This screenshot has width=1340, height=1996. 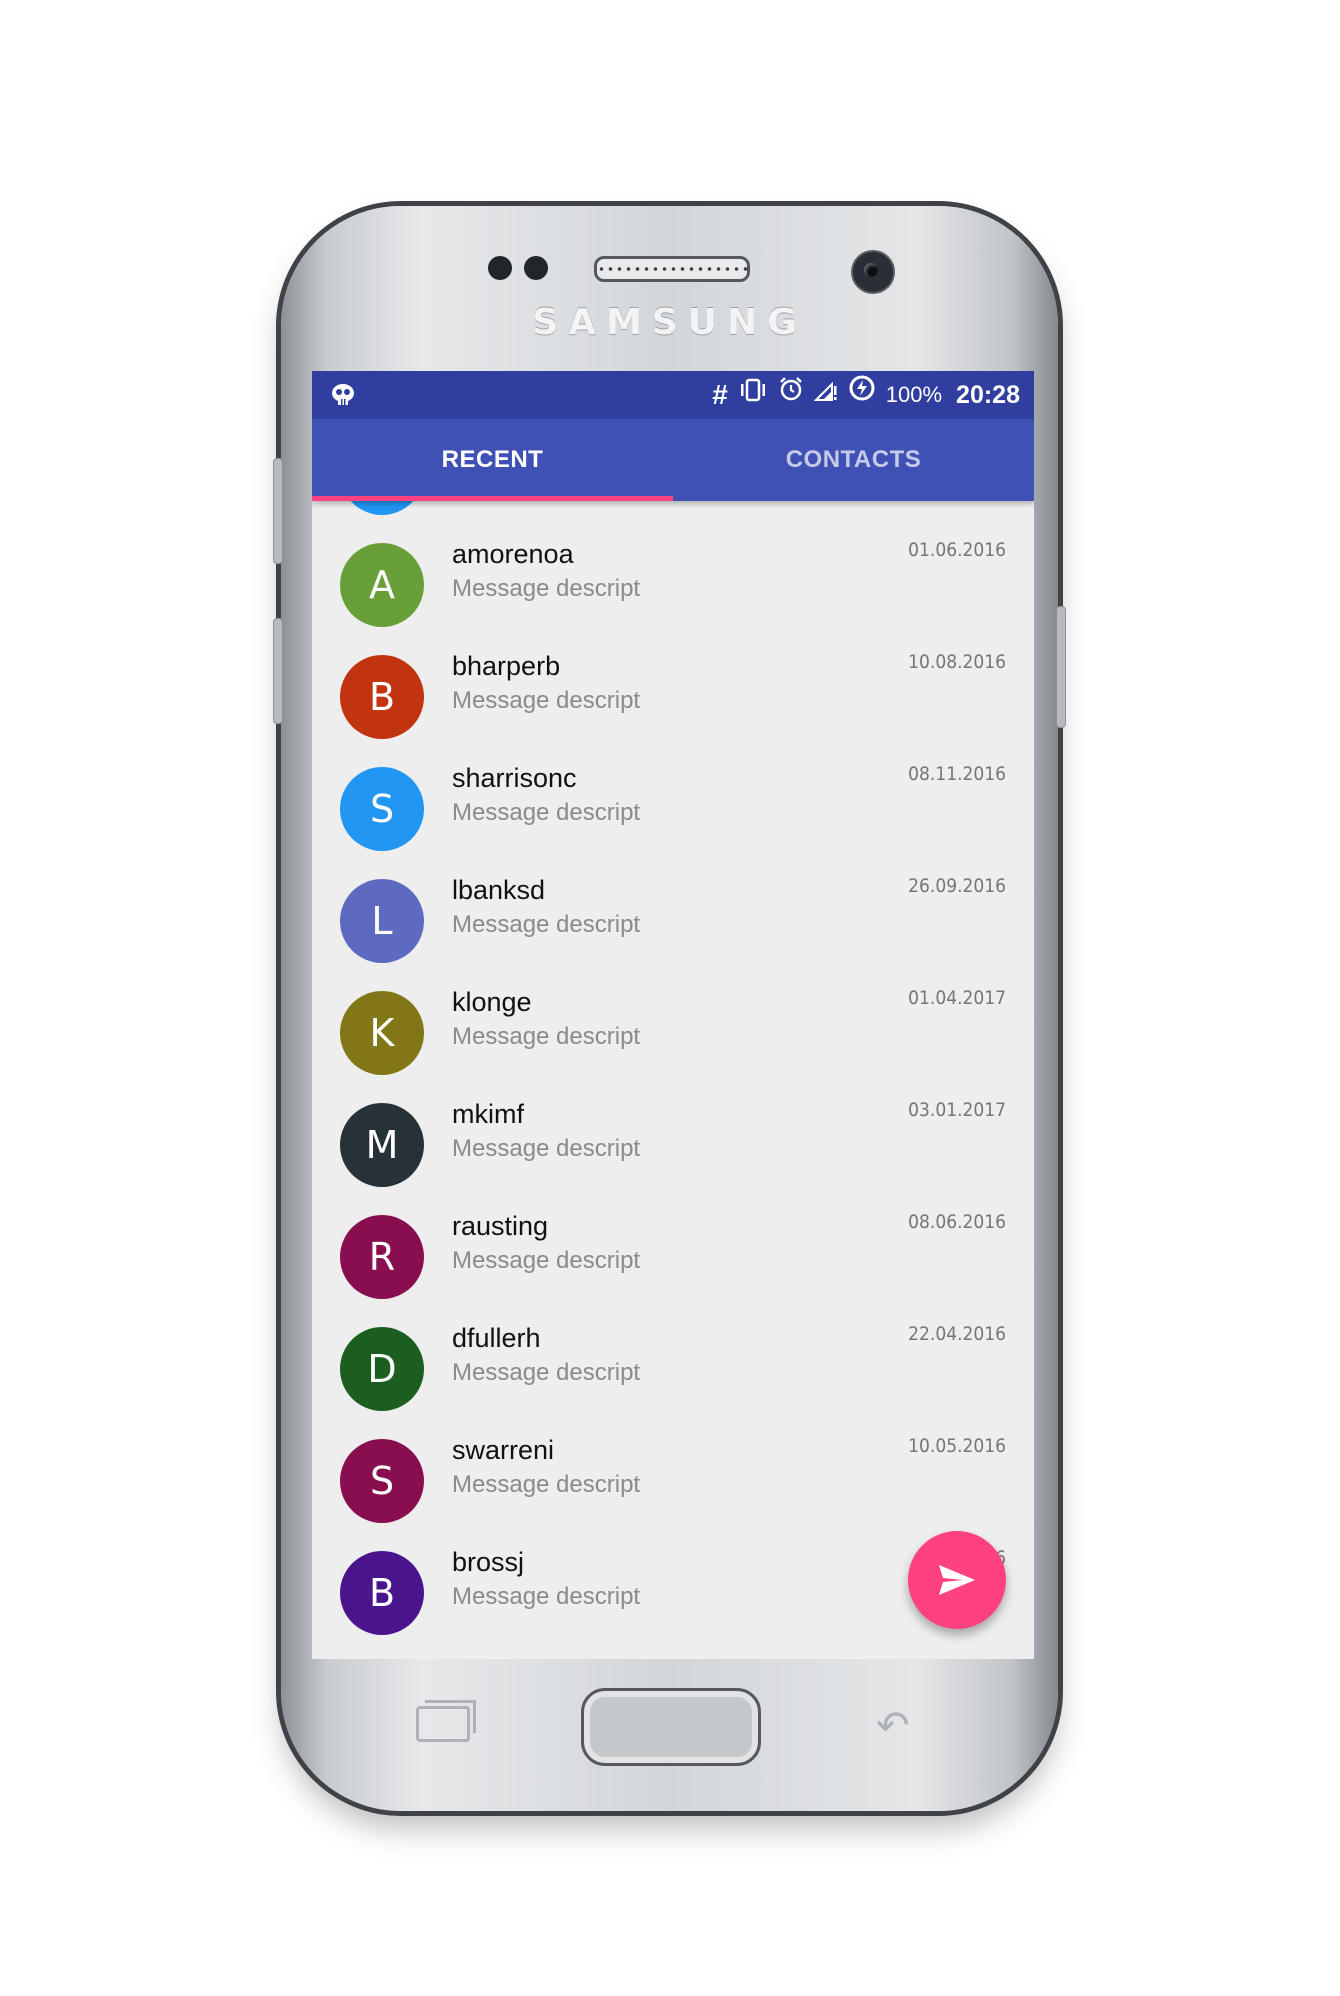 I want to click on earpiece-speaker, so click(x=672, y=269).